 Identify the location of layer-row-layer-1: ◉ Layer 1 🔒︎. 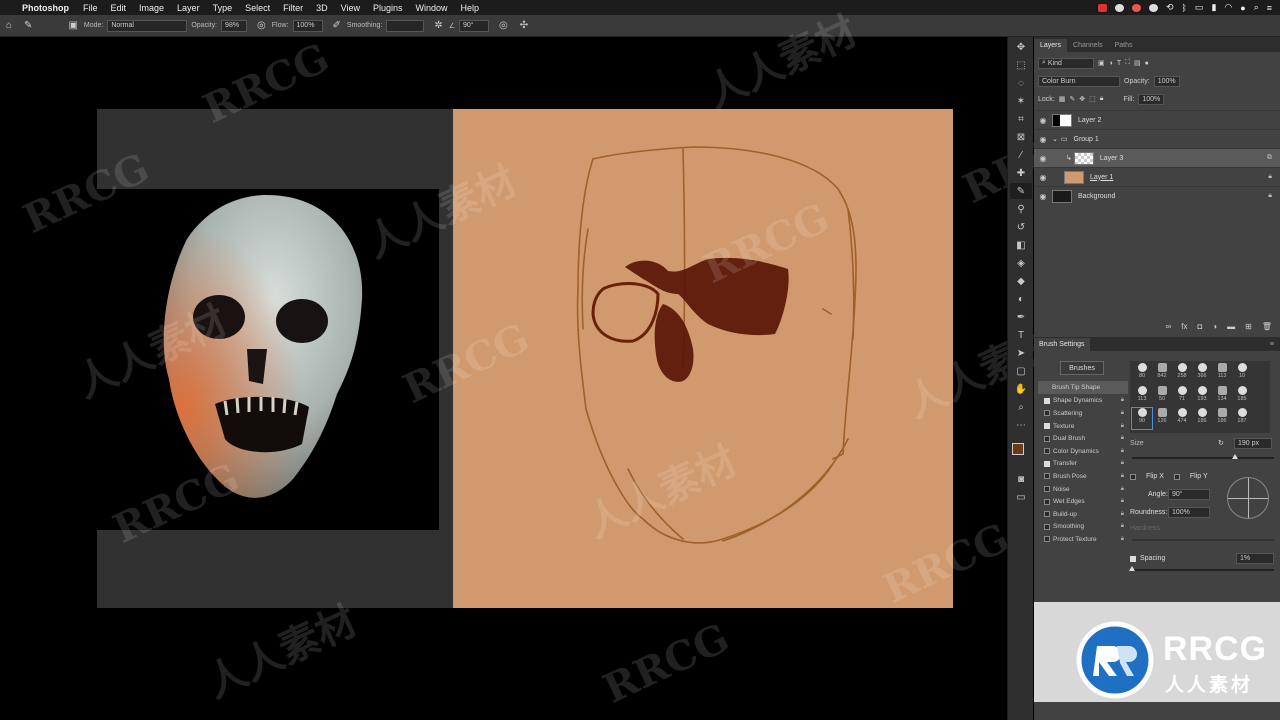
(1157, 176).